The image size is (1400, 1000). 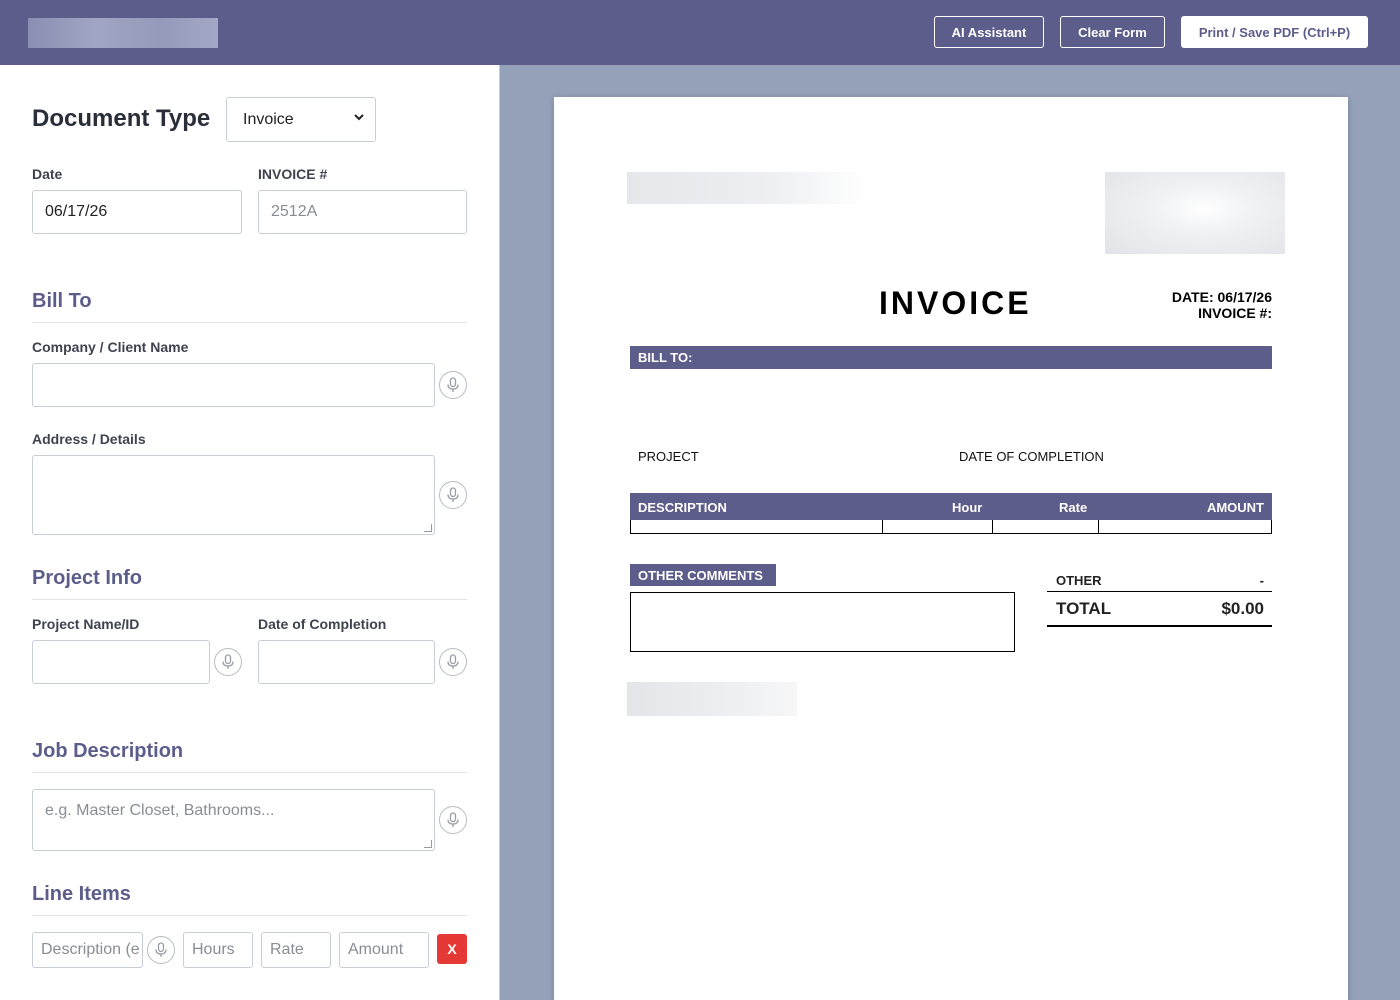 I want to click on job-description-section-title: Job Description, so click(x=108, y=751).